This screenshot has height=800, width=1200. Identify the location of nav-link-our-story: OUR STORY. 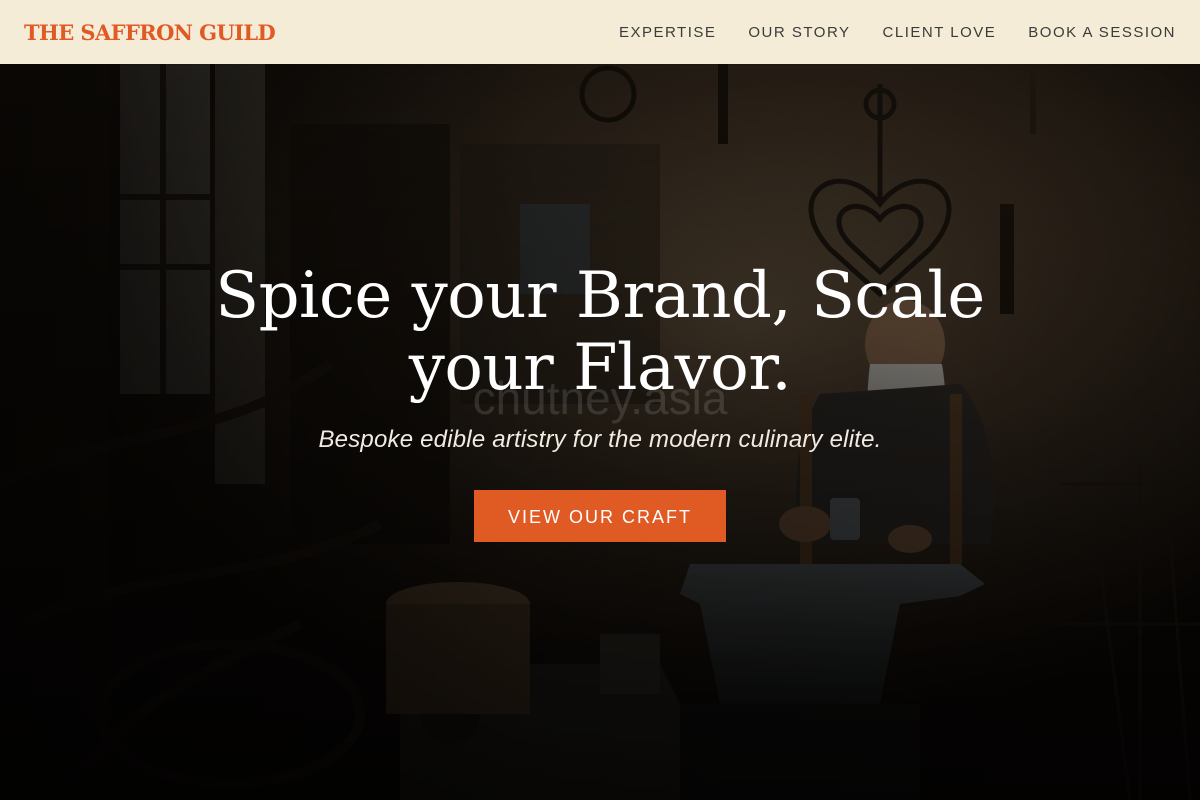
(799, 32).